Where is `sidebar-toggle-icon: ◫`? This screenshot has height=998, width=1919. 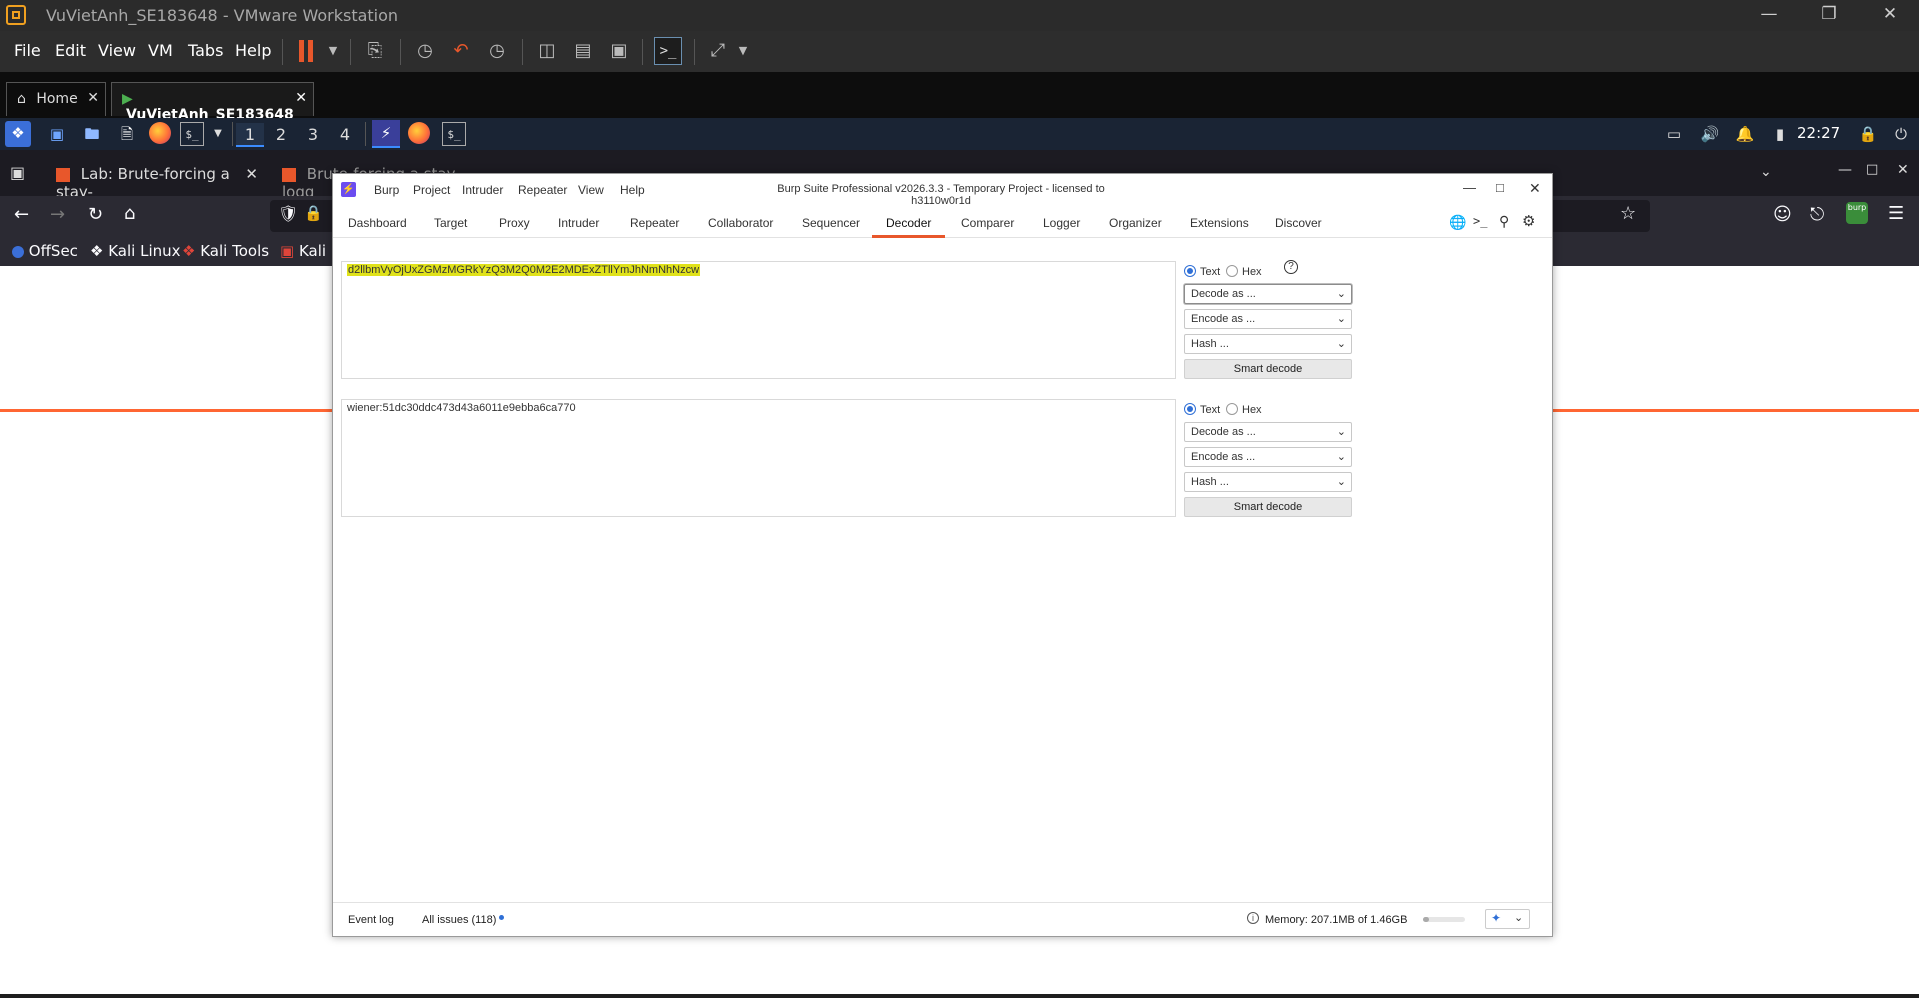
sidebar-toggle-icon: ◫ is located at coordinates (547, 51).